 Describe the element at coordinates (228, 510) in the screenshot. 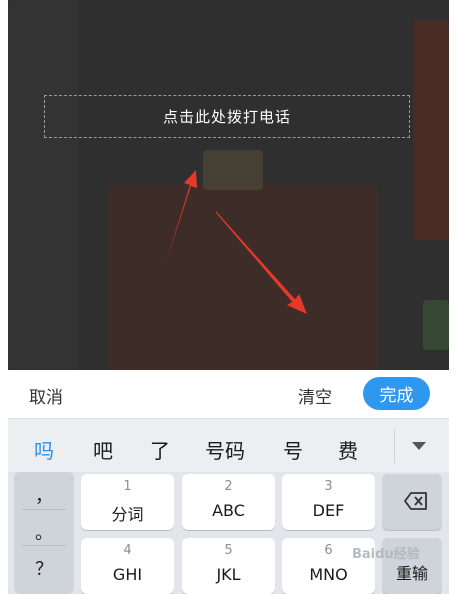

I see `key-label: ABC` at that location.